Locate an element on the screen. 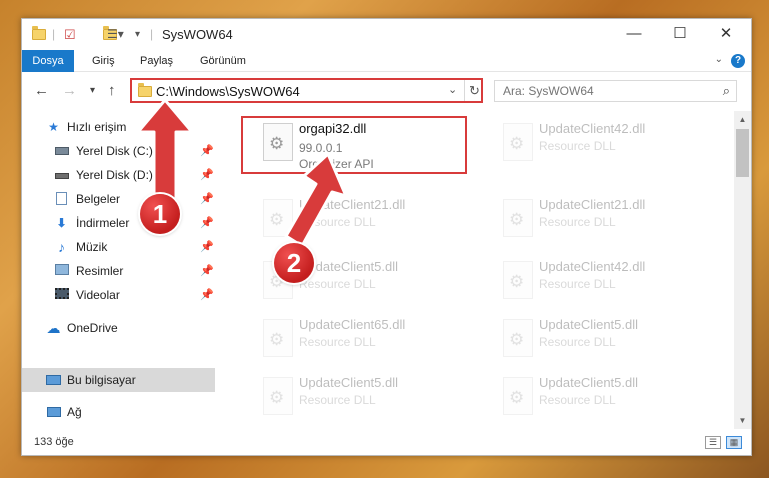  step-2-badge: 2 is located at coordinates (294, 263).